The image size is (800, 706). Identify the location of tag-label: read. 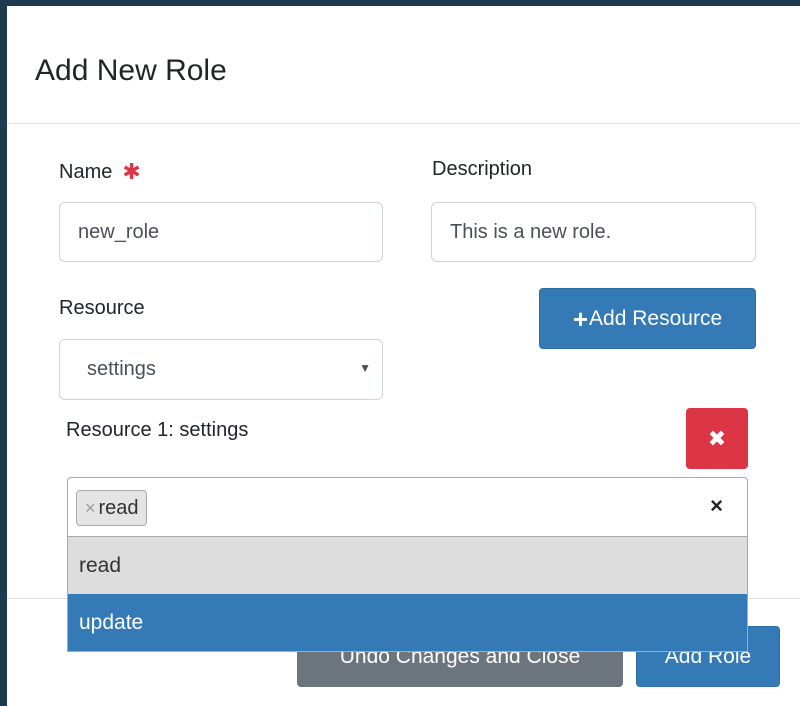
(118, 507).